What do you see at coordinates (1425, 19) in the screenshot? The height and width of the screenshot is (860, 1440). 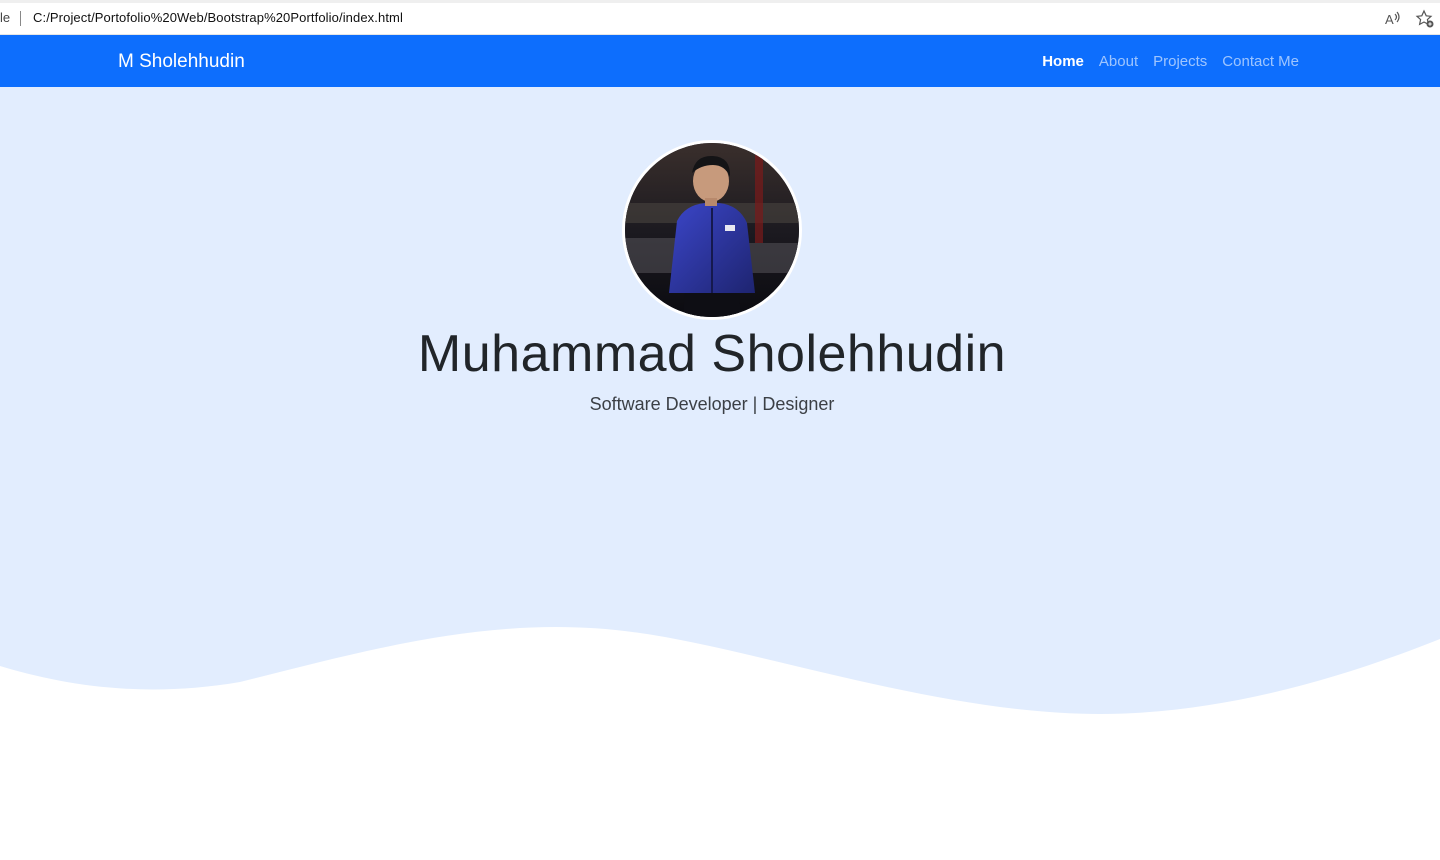 I see `add-favorite-icon` at bounding box center [1425, 19].